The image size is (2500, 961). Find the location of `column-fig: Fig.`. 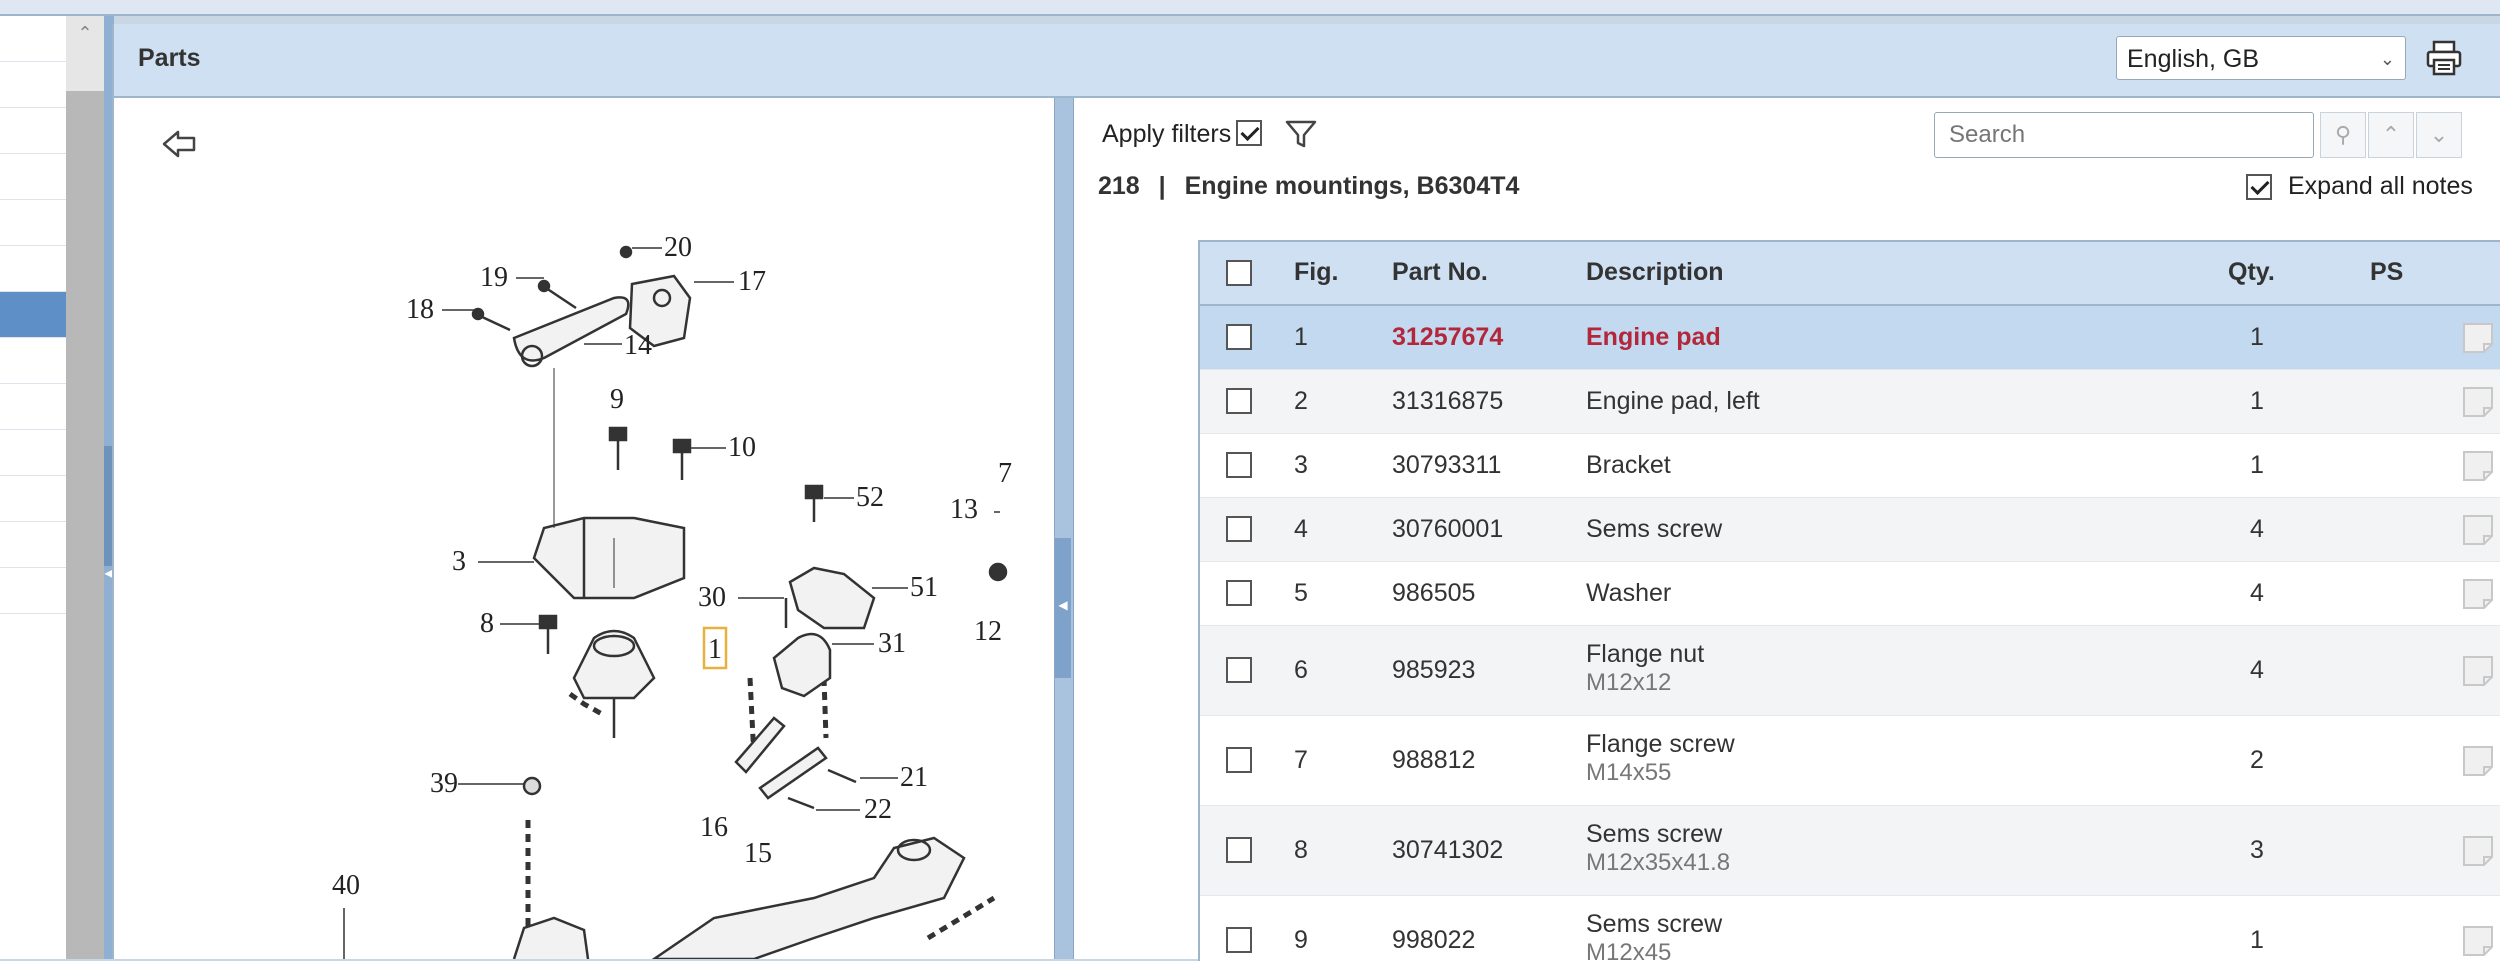

column-fig: Fig. is located at coordinates (1316, 272).